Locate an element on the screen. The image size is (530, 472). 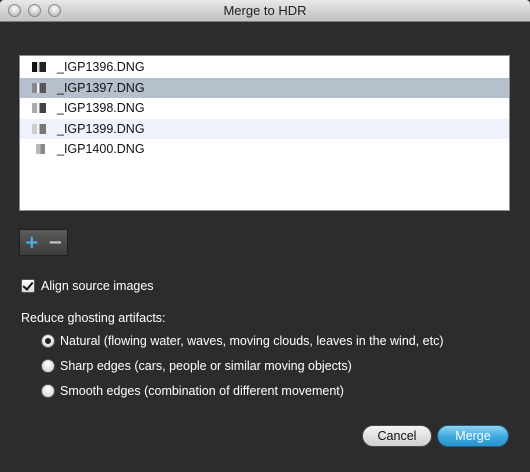
file-row: _IGP1396.DNG is located at coordinates (264, 67).